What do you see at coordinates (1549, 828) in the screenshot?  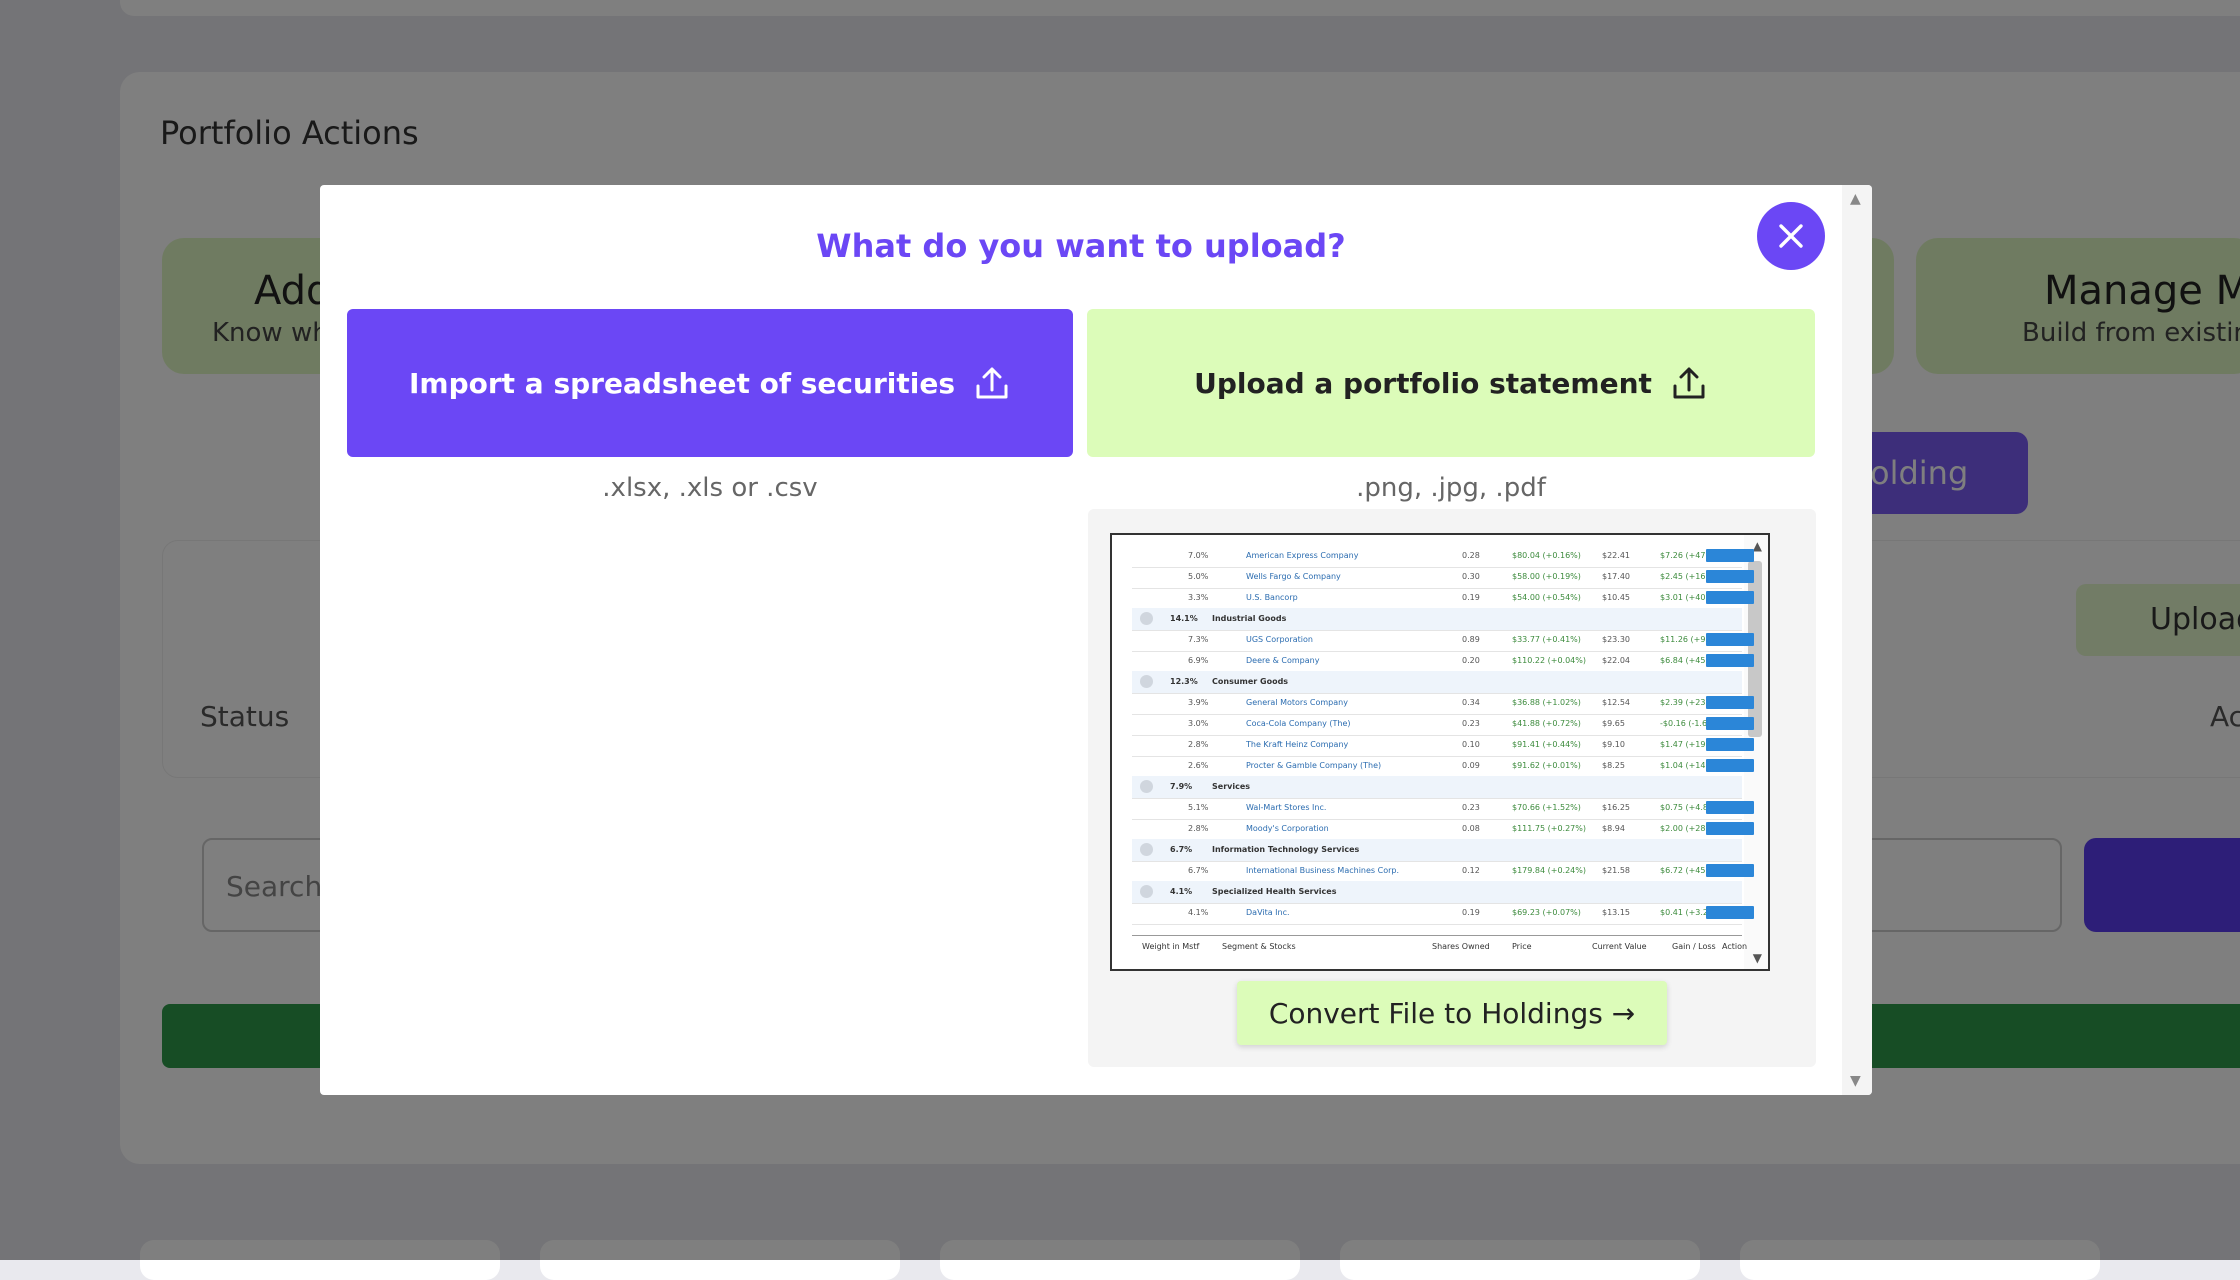 I see `preview-cell-price: $111.75 (+0.27%)` at bounding box center [1549, 828].